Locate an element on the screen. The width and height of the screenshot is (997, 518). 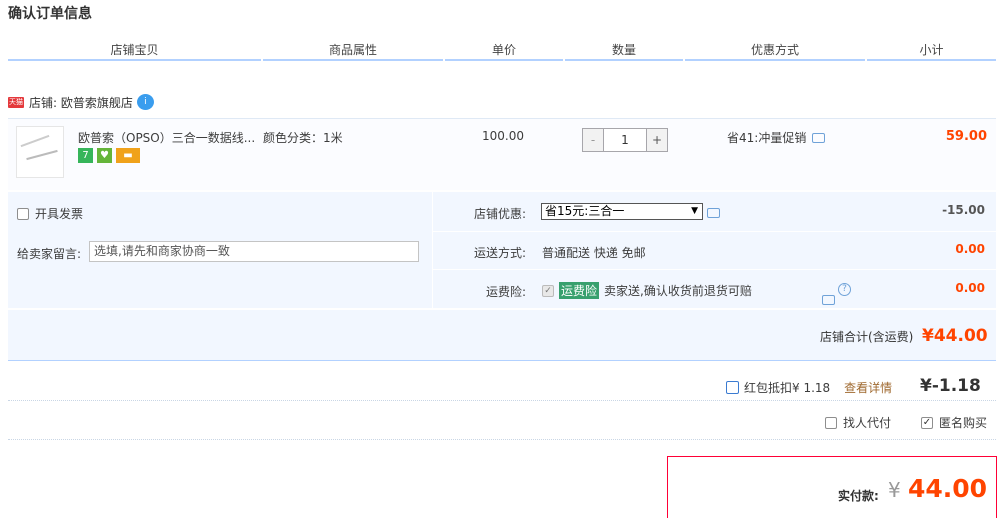
insurance-label: 运费险: is located at coordinates (506, 292).